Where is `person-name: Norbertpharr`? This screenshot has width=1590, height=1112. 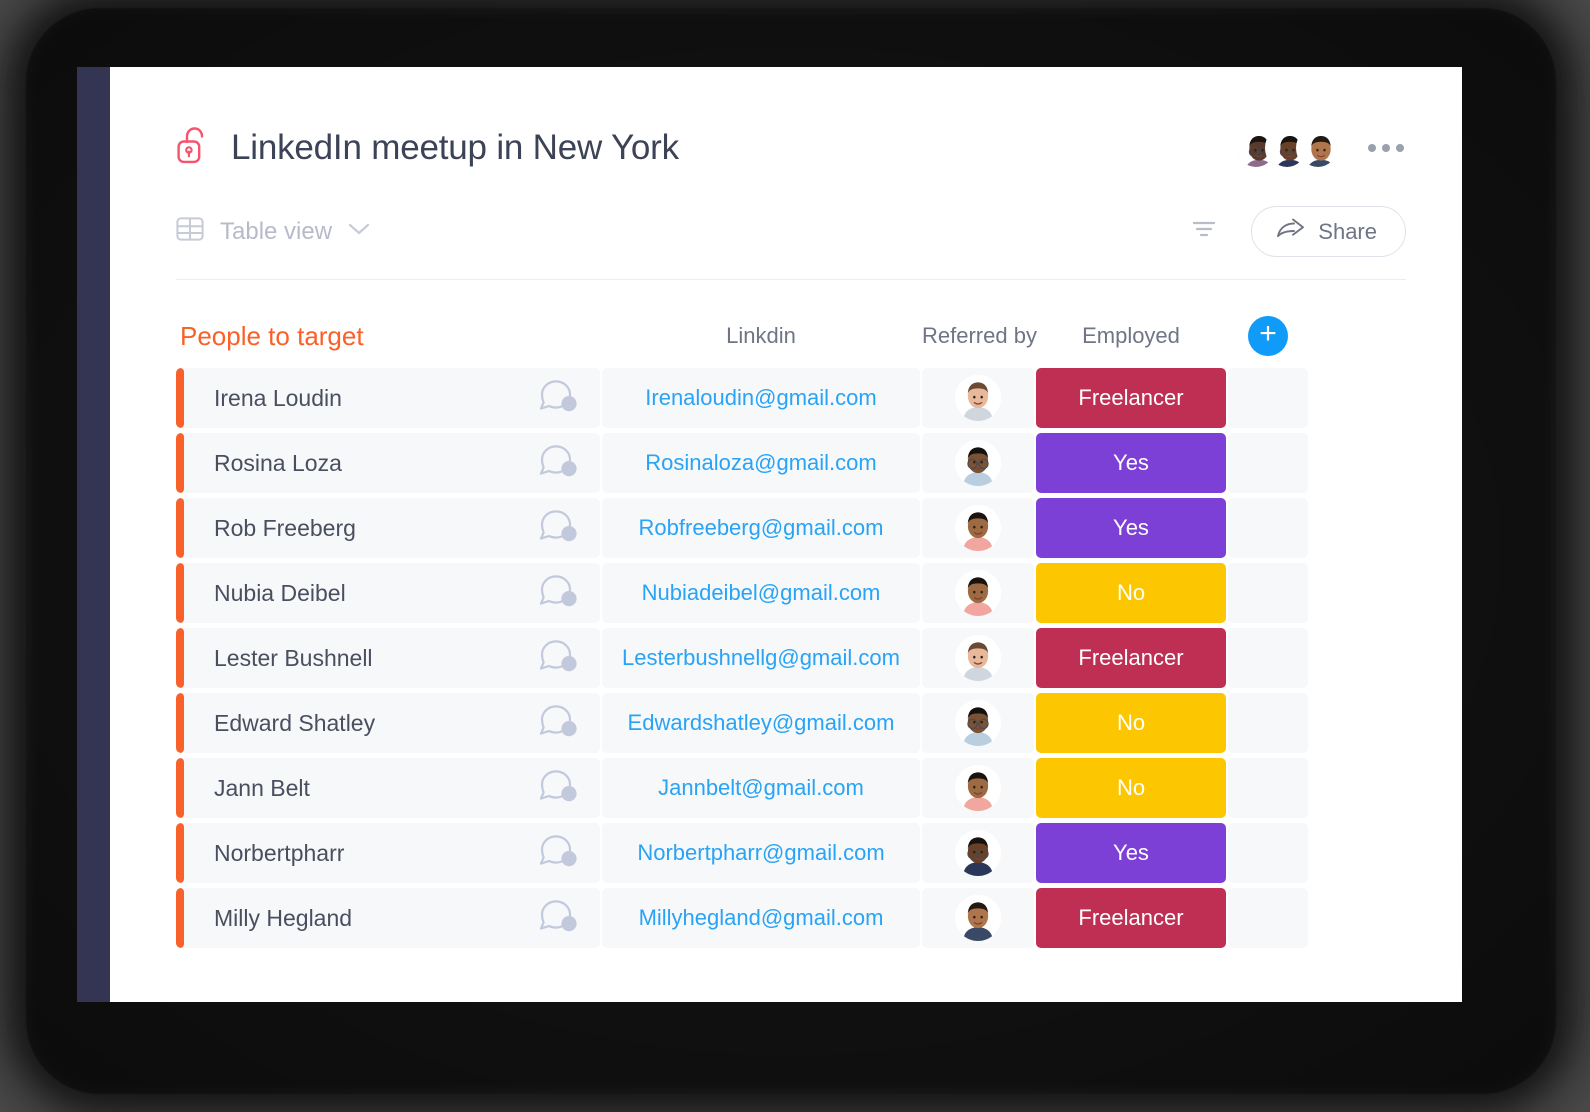 person-name: Norbertpharr is located at coordinates (279, 852).